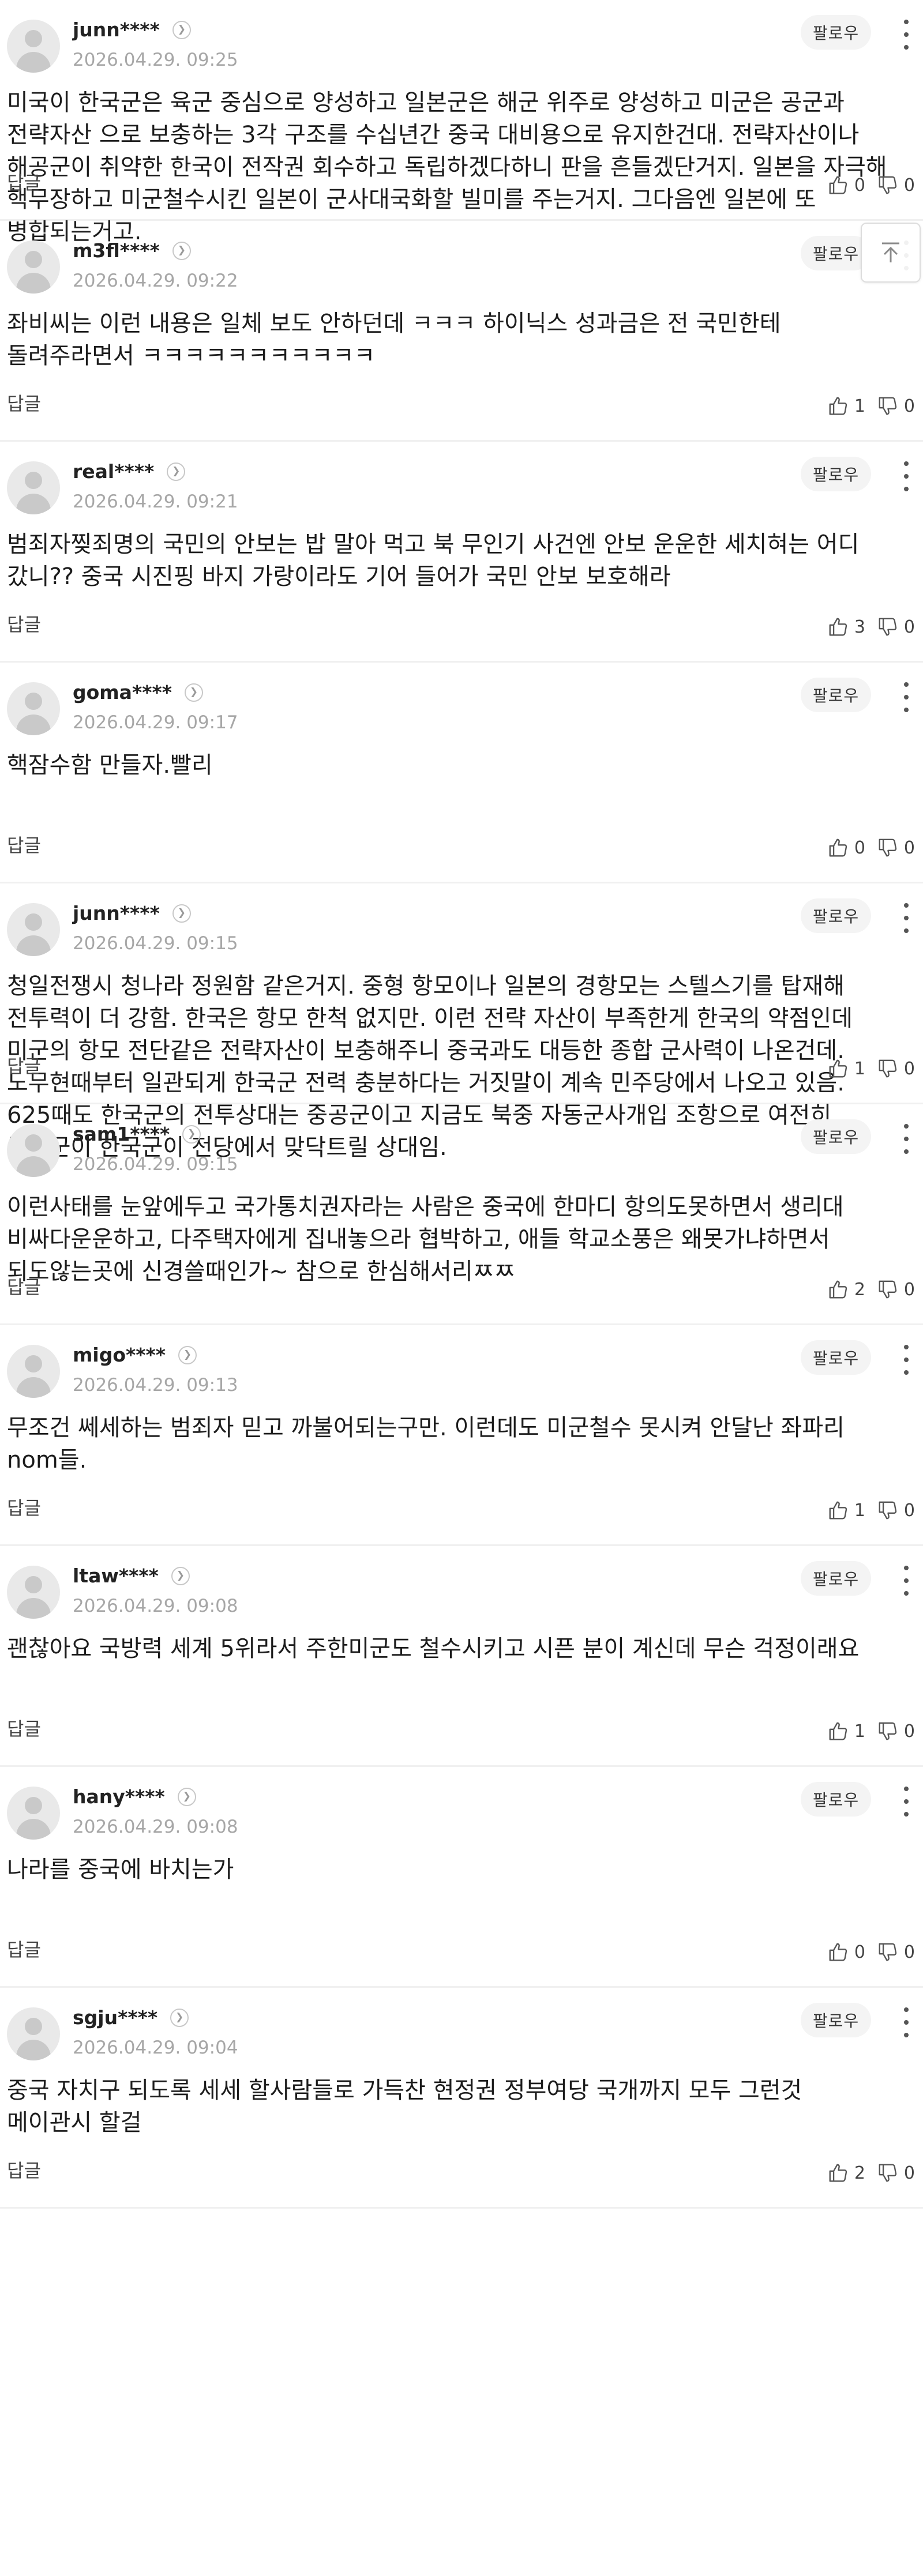  What do you see at coordinates (846, 627) in the screenshot?
I see `like-button: 3` at bounding box center [846, 627].